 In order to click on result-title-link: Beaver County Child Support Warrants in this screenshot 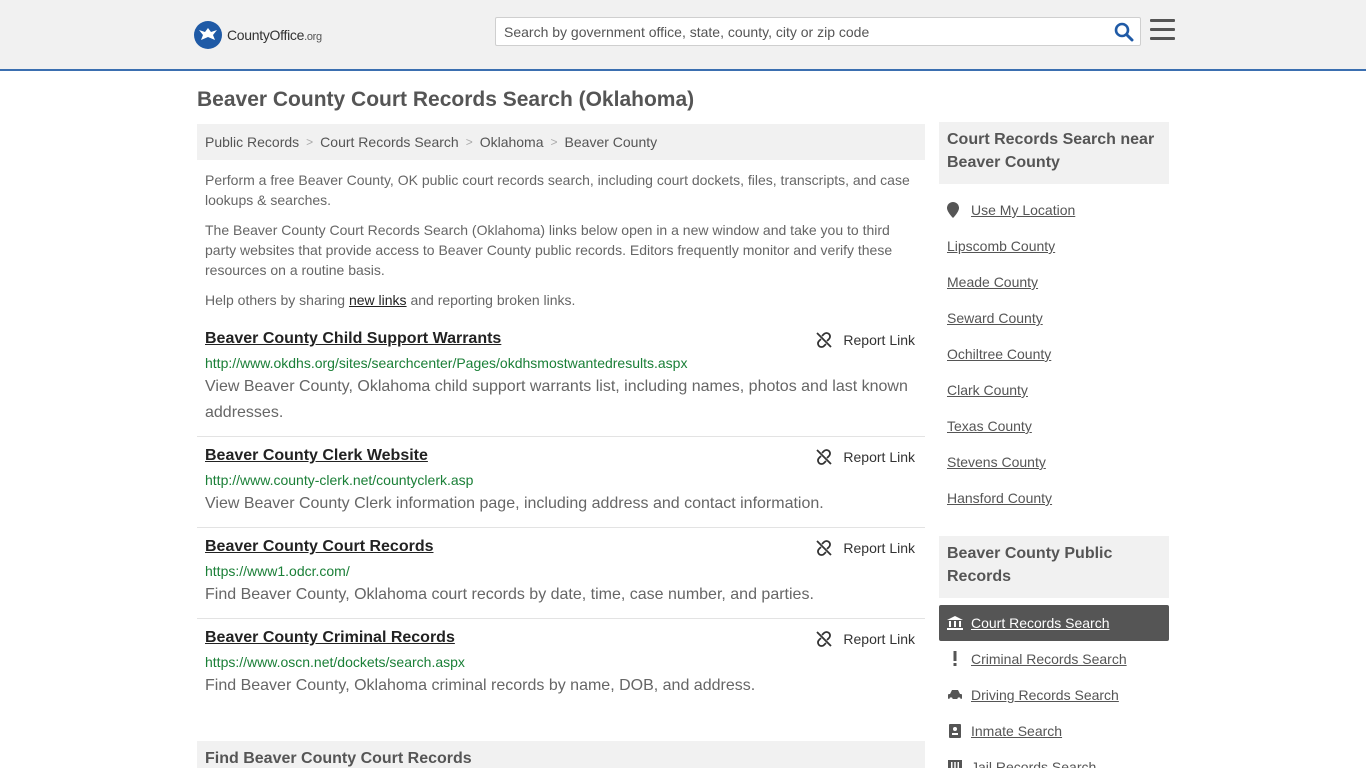, I will do `click(353, 339)`.